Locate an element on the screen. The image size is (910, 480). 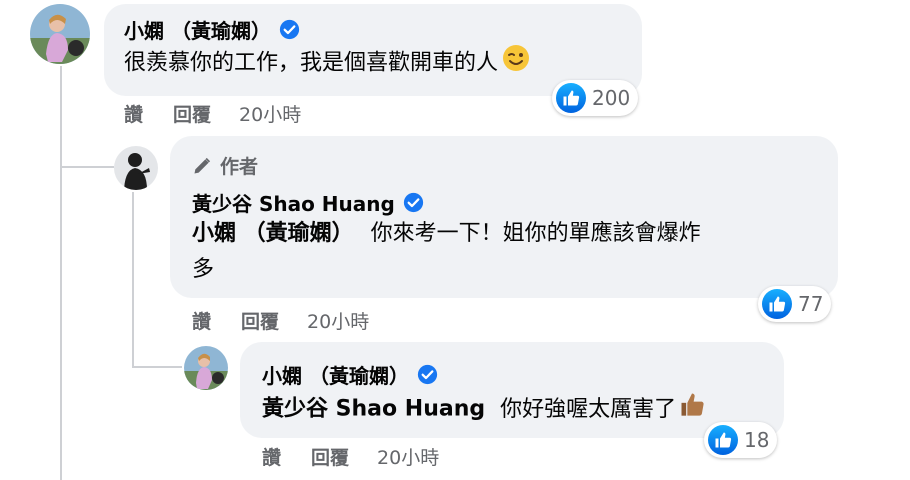
comment-text: 很羨慕你的工作，我是個喜歡開車的人 is located at coordinates (327, 63).